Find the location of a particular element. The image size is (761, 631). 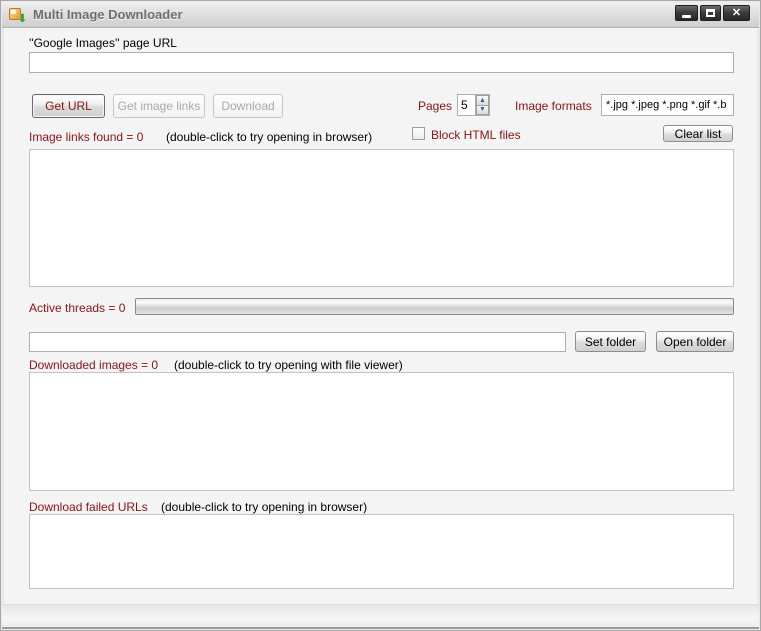

failed-urls-label: Download failed URLs is located at coordinates (88, 507).